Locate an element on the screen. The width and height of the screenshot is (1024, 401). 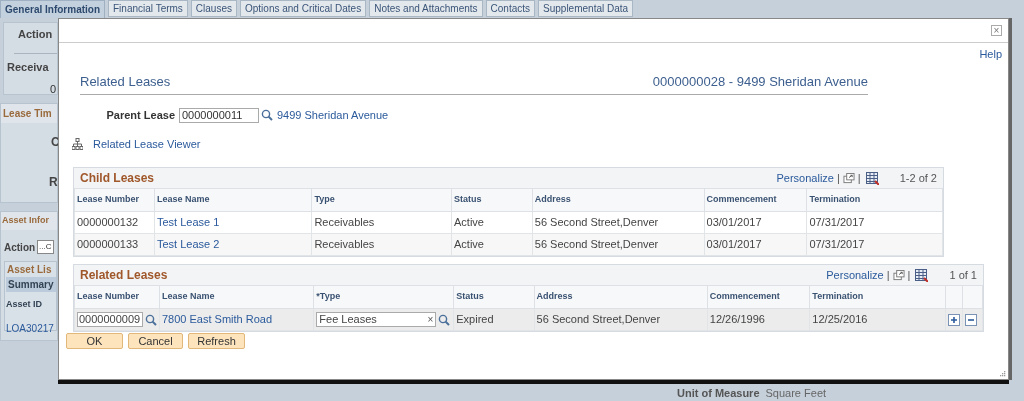
field-value: 0 is located at coordinates (53, 89).